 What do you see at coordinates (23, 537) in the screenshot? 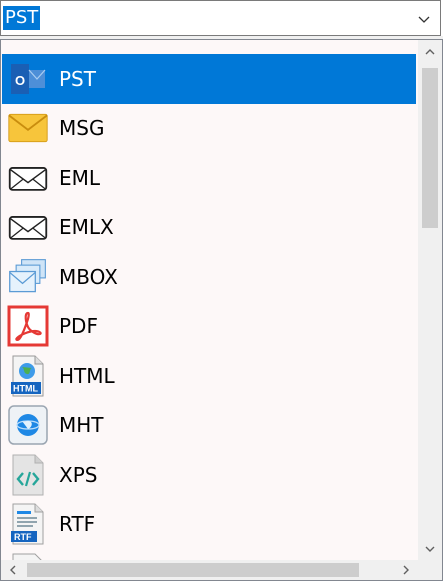
I see `svg-text: RTF` at bounding box center [23, 537].